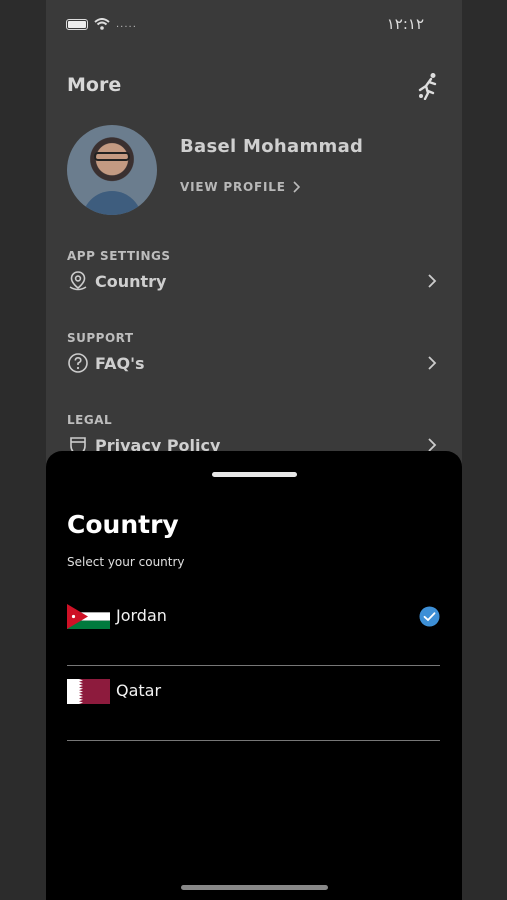  What do you see at coordinates (78, 281) in the screenshot?
I see `location-pin-icon` at bounding box center [78, 281].